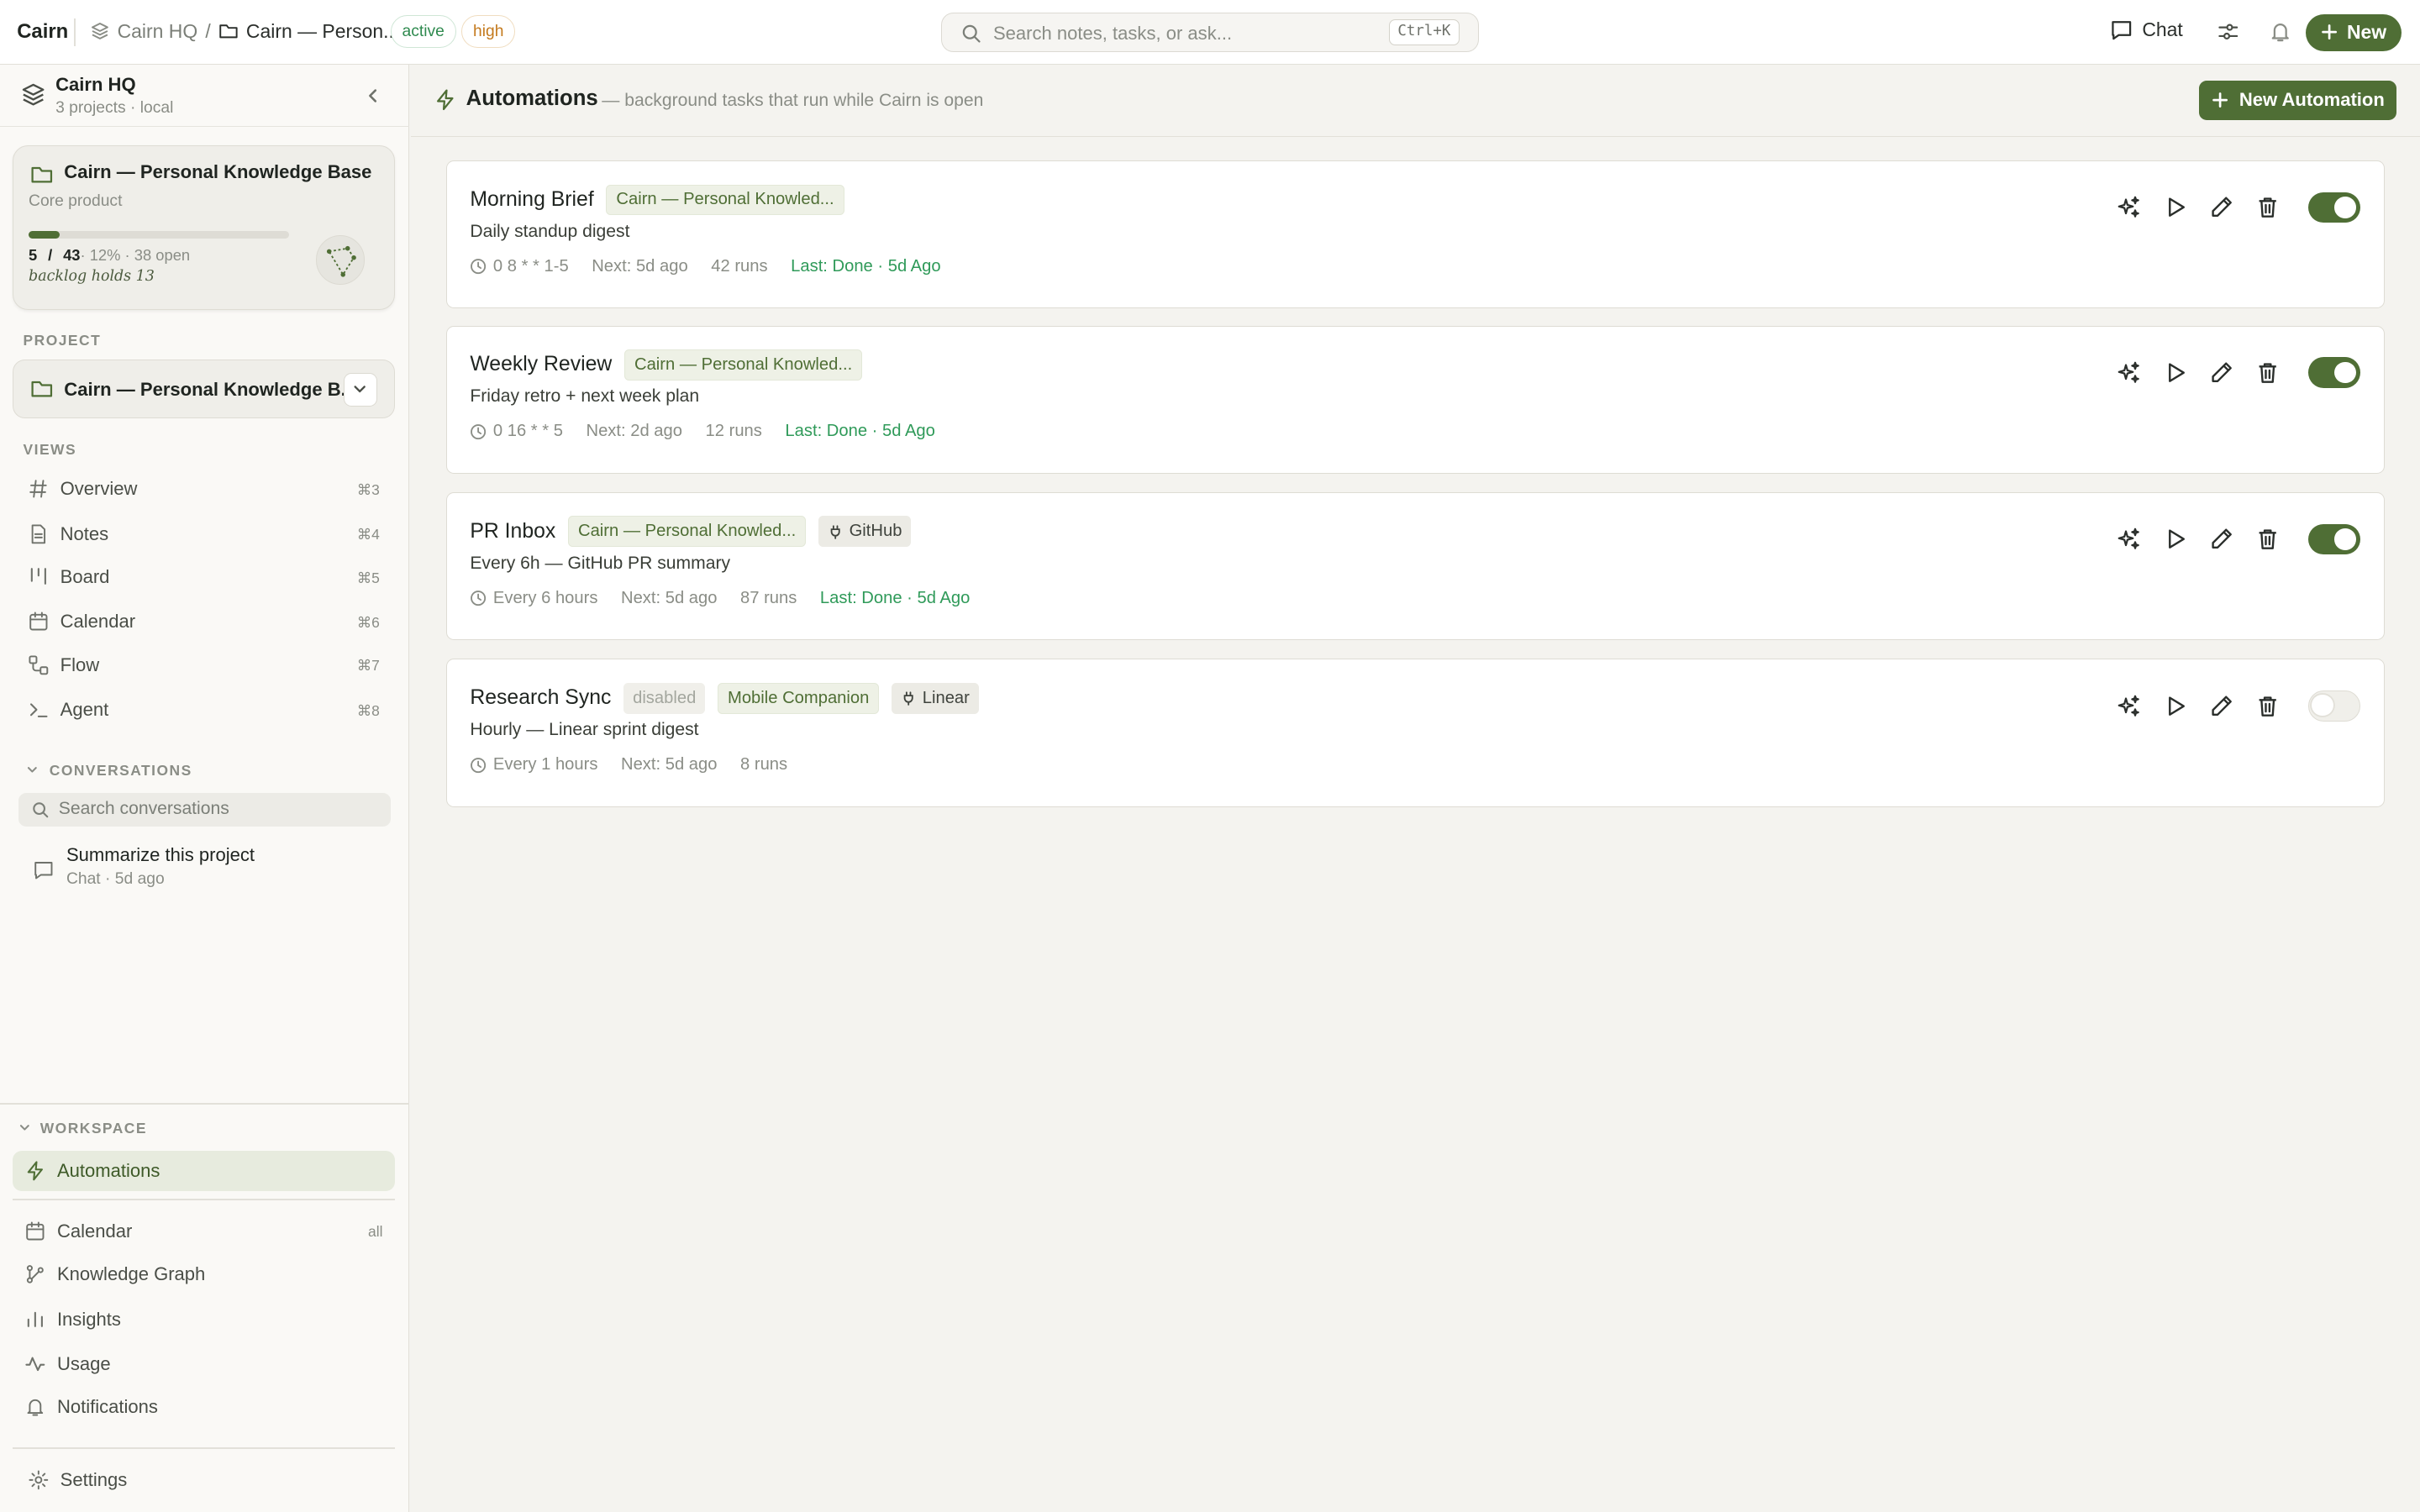 This screenshot has height=1512, width=2420. What do you see at coordinates (204, 534) in the screenshot?
I see `nav-item-notes: Notes ⌘4` at bounding box center [204, 534].